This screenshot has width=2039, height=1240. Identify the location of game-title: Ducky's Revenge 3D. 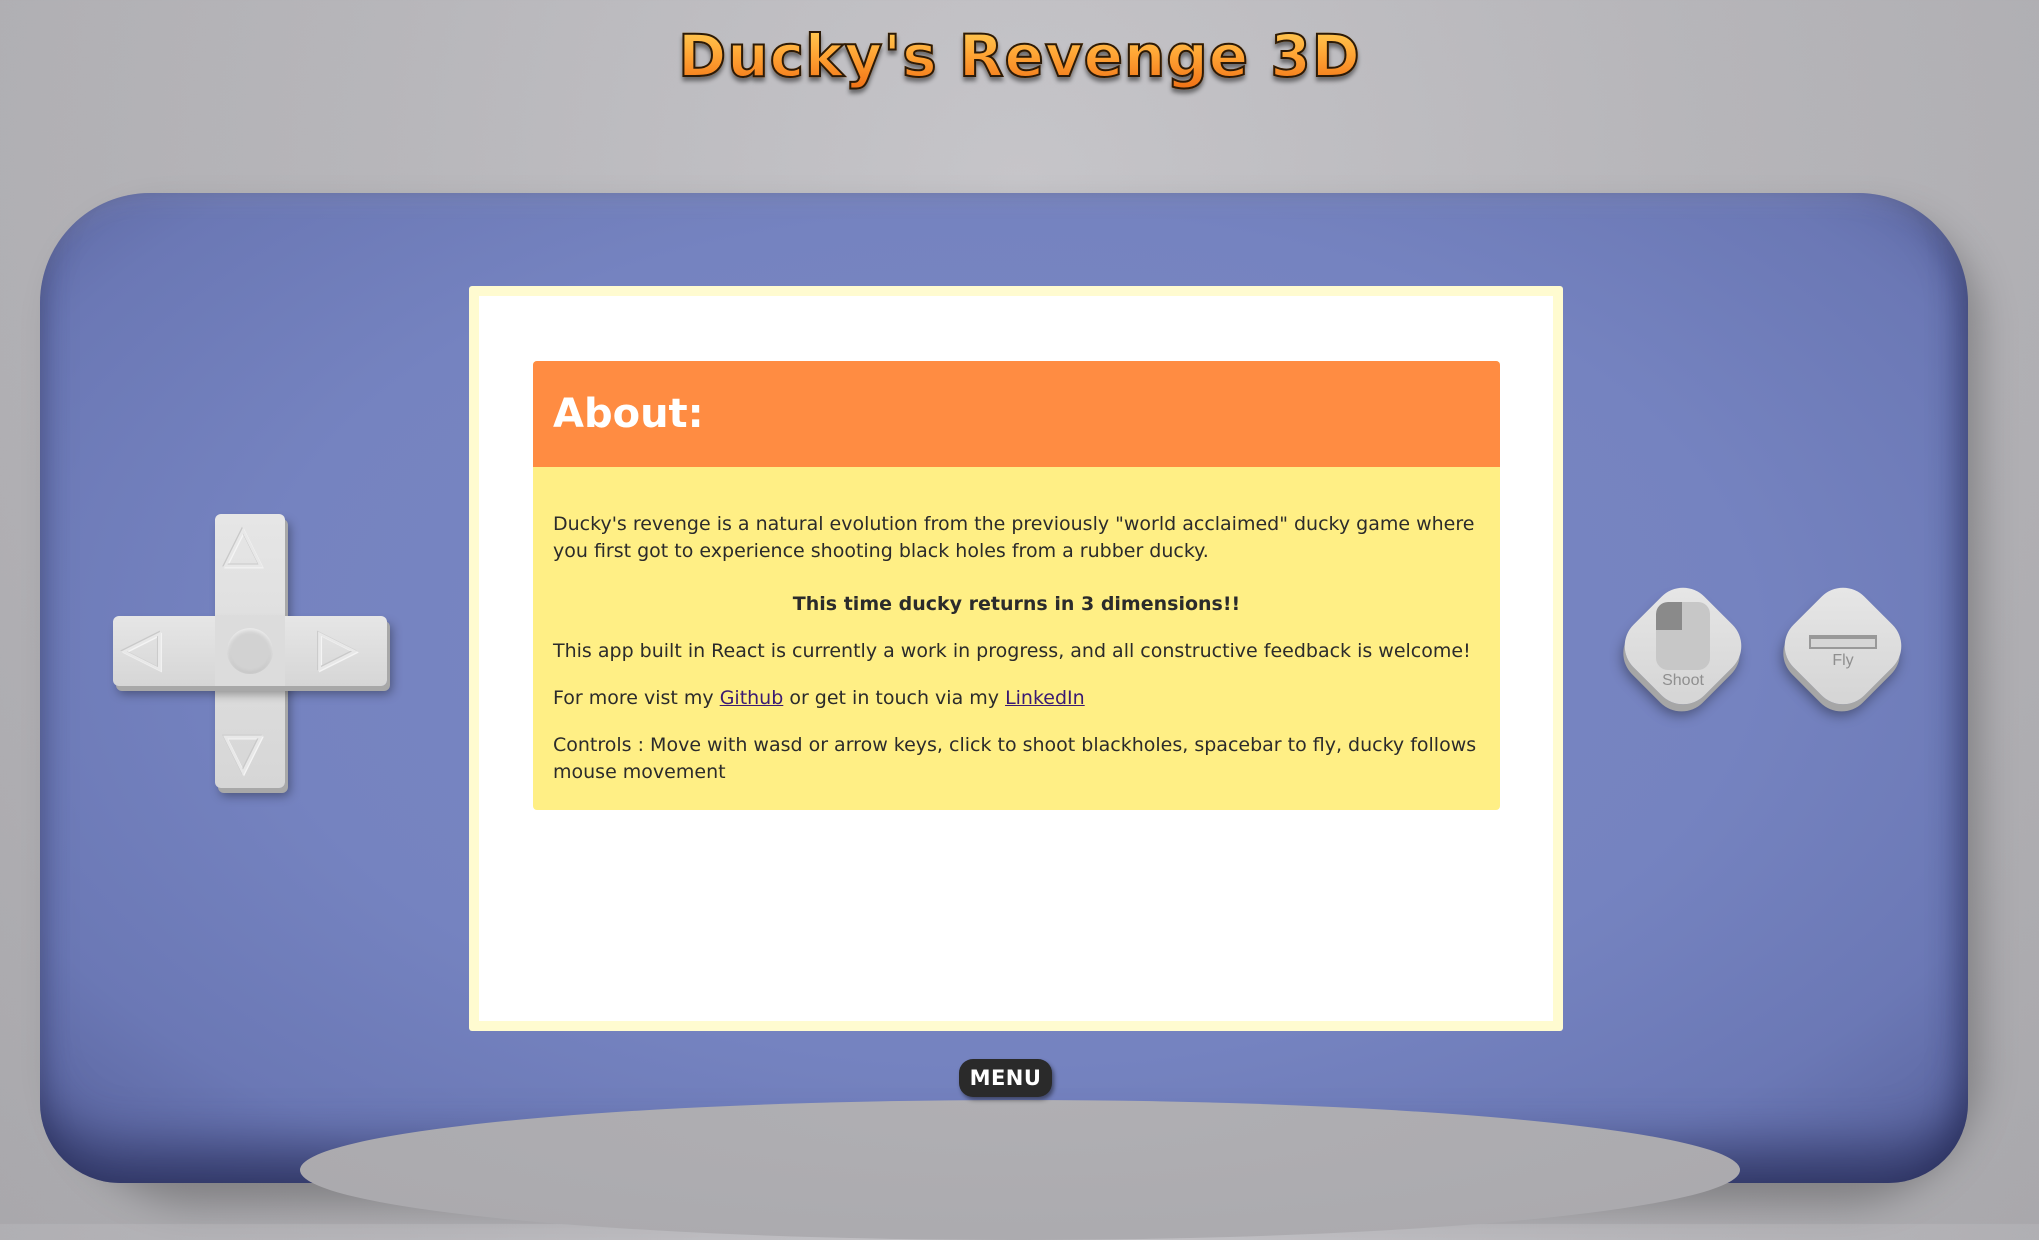
(1019, 56).